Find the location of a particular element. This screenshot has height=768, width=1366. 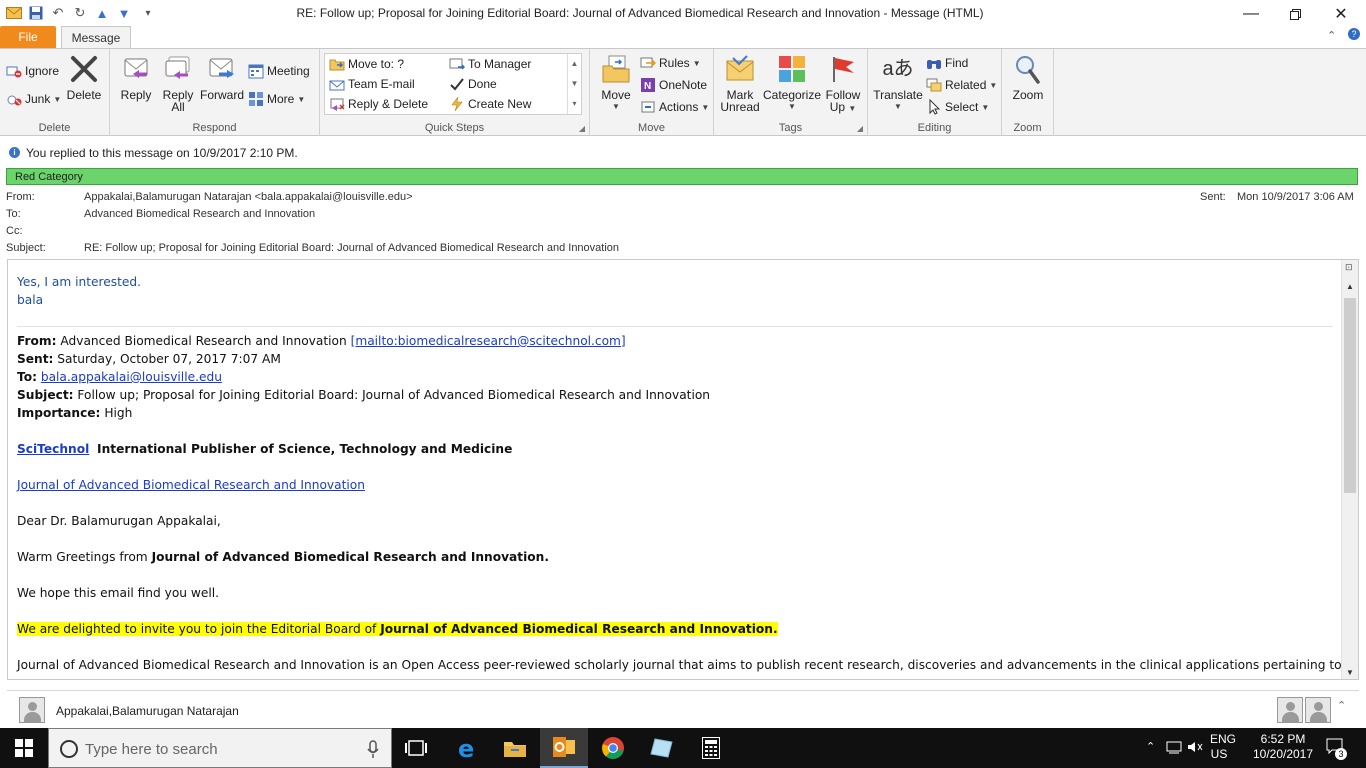

reply-all-button: Reply All is located at coordinates (178, 83).